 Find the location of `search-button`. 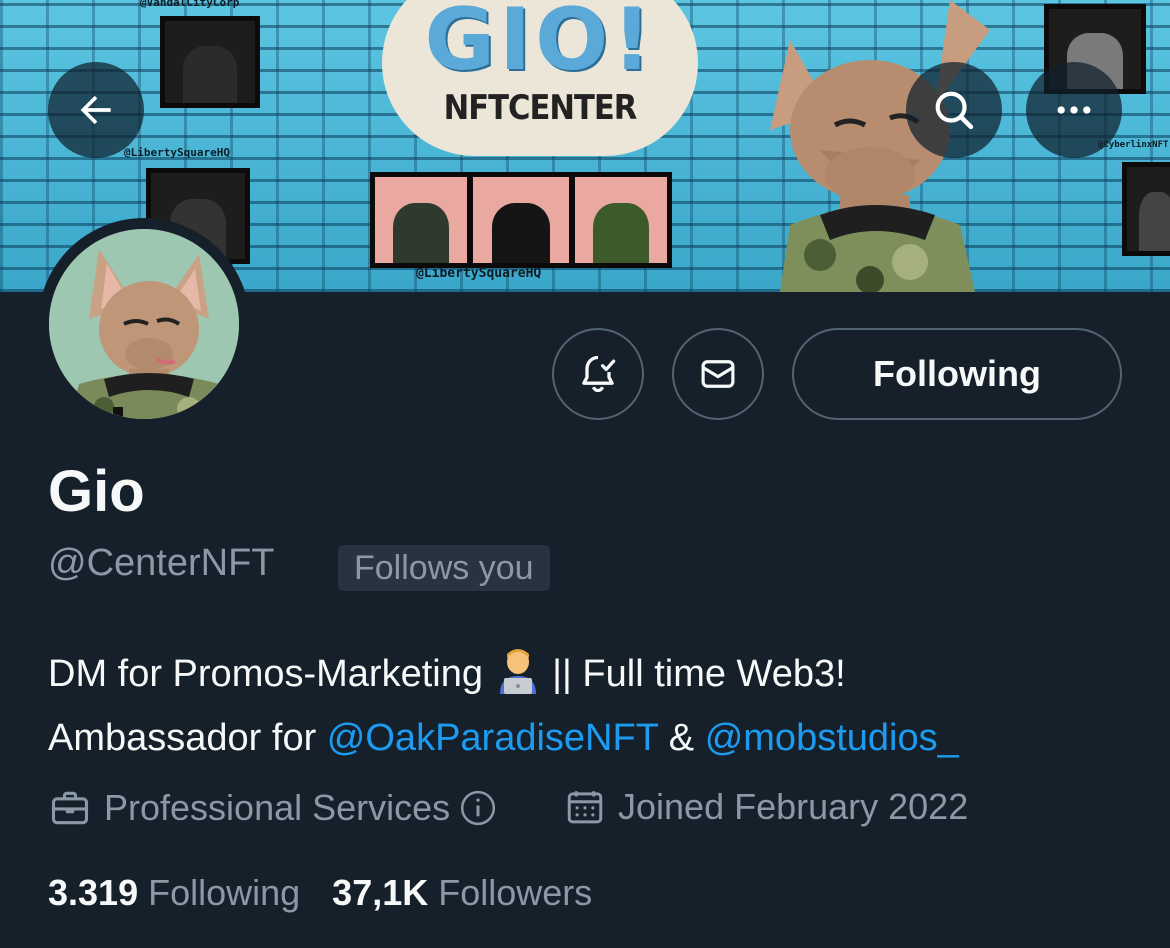

search-button is located at coordinates (954, 110).